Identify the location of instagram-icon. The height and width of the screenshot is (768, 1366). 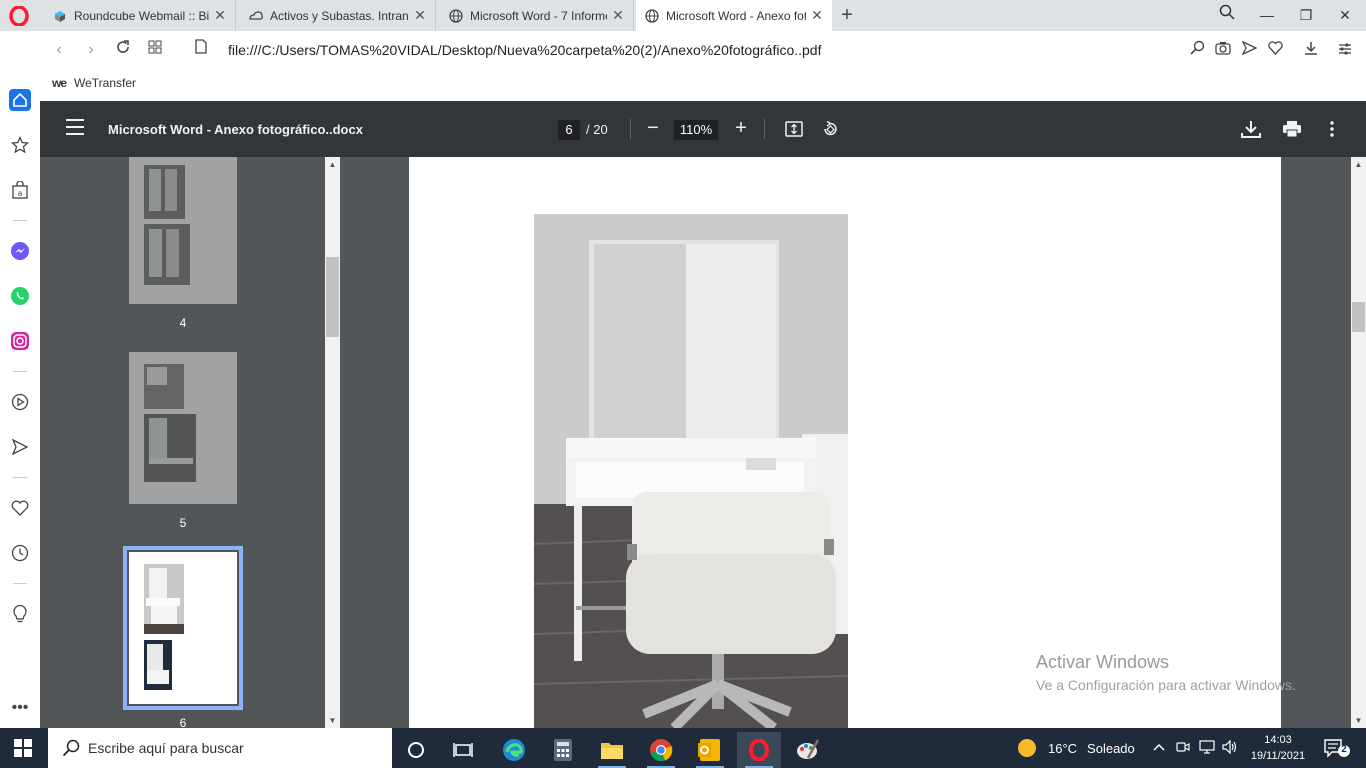
(20, 341).